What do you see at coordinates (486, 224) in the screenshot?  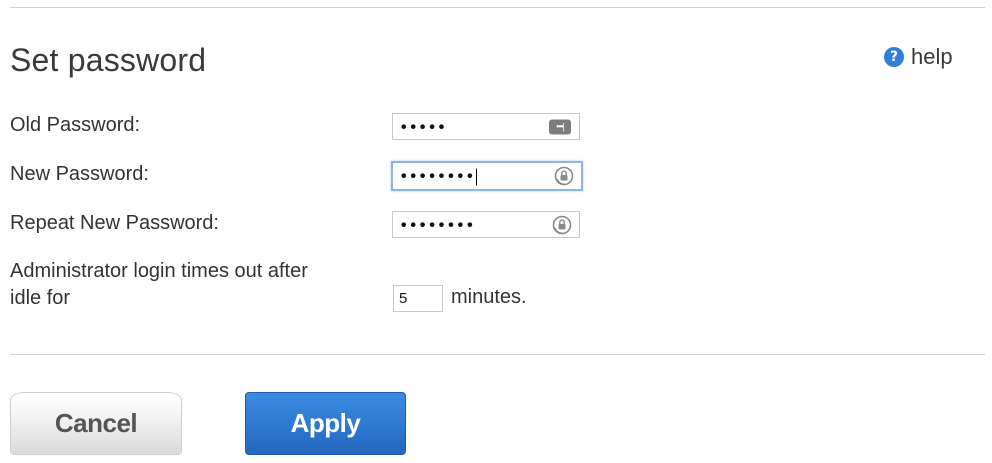 I see `repeat-password-field: ••••••••` at bounding box center [486, 224].